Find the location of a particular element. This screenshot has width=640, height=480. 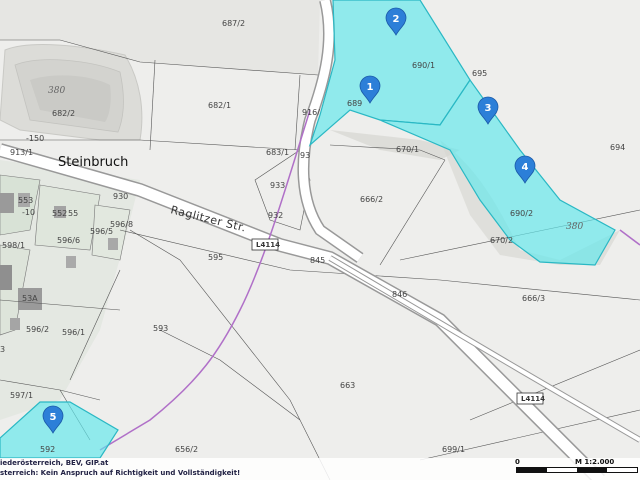

parcel-label: 597/1 is located at coordinates (21, 395).